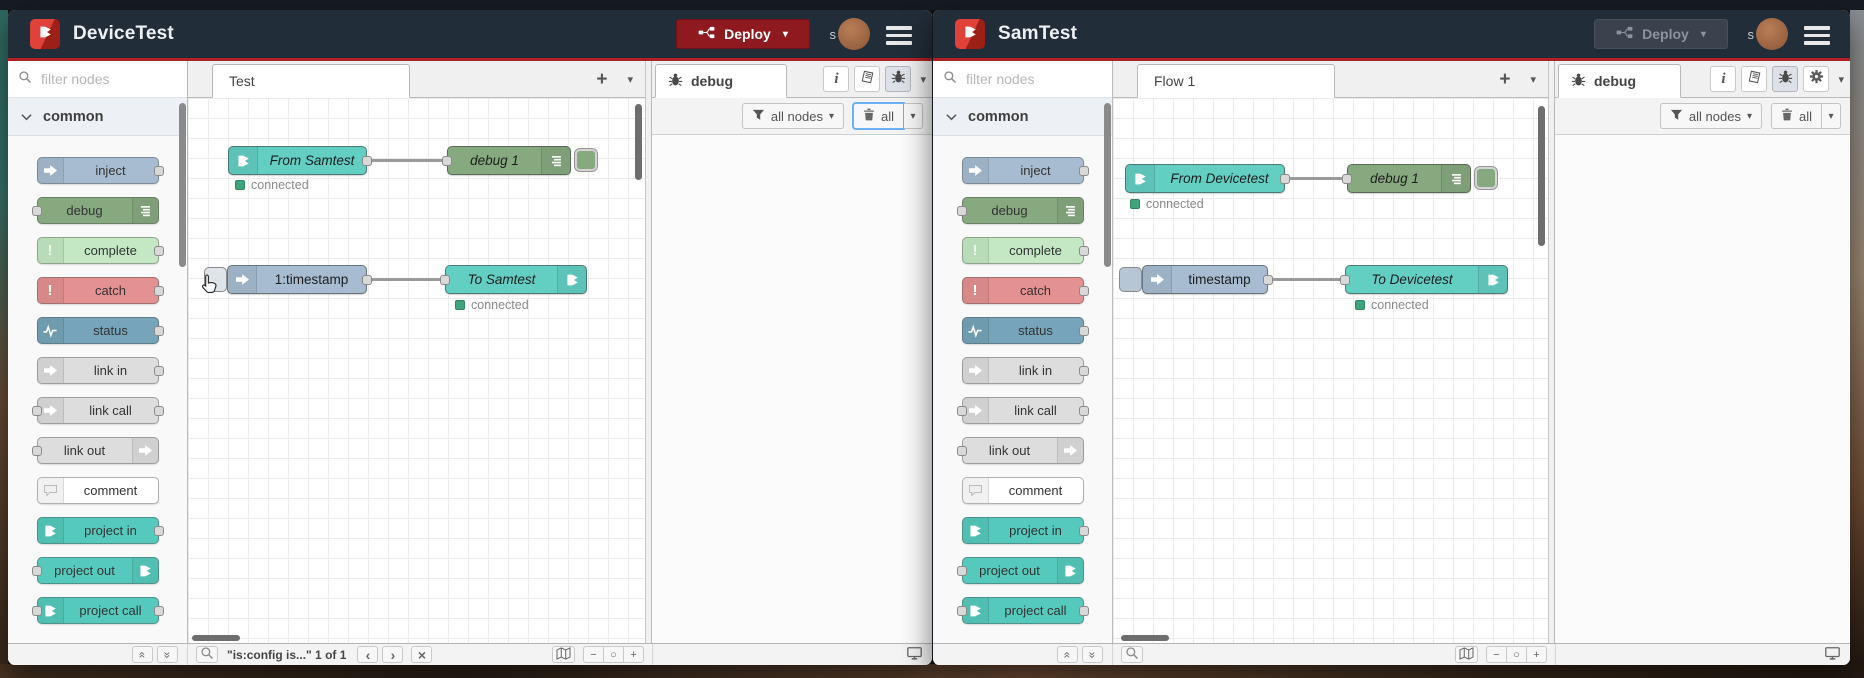 Image resolution: width=1864 pixels, height=678 pixels. What do you see at coordinates (1703, 34) in the screenshot?
I see `deploy-caret-icon: ▾` at bounding box center [1703, 34].